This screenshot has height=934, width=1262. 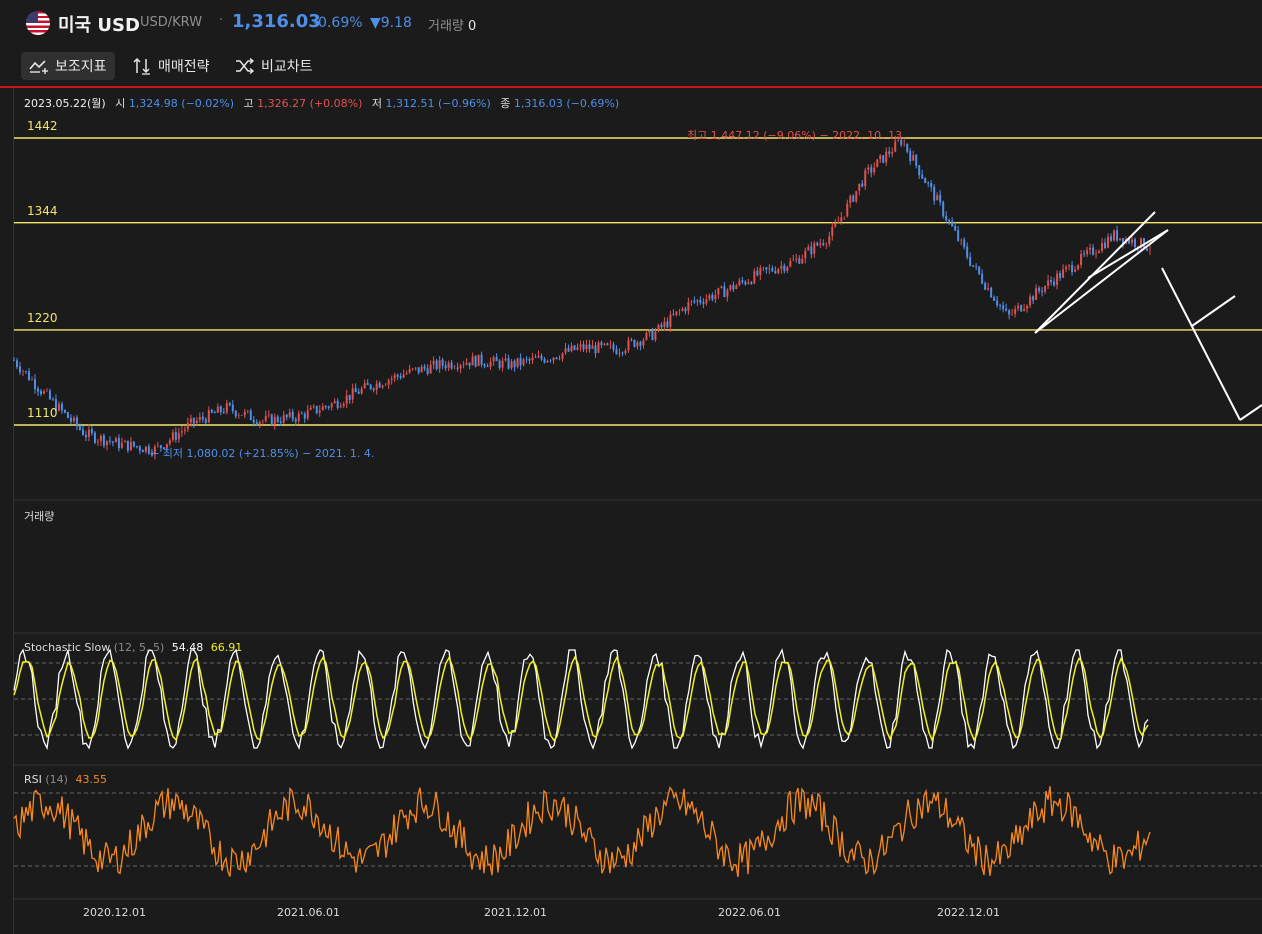 I want to click on rsi-legend: RSI (14) 43.55, so click(x=65, y=779).